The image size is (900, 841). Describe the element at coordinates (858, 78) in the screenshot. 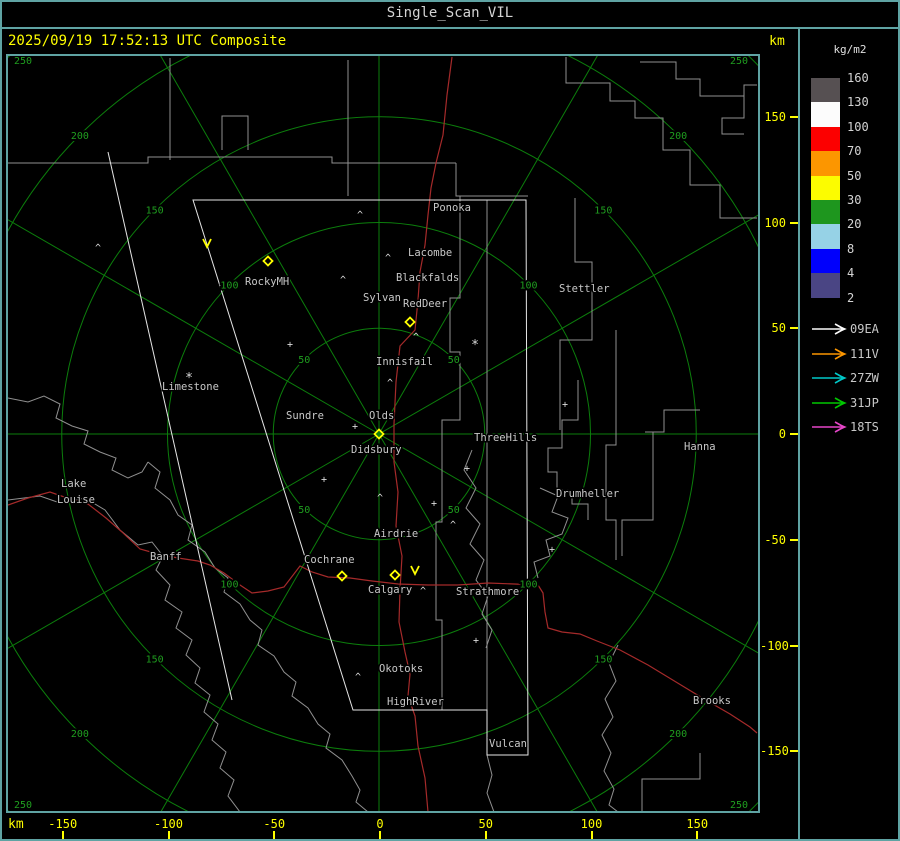

I see `legend-scale-value: 160` at that location.